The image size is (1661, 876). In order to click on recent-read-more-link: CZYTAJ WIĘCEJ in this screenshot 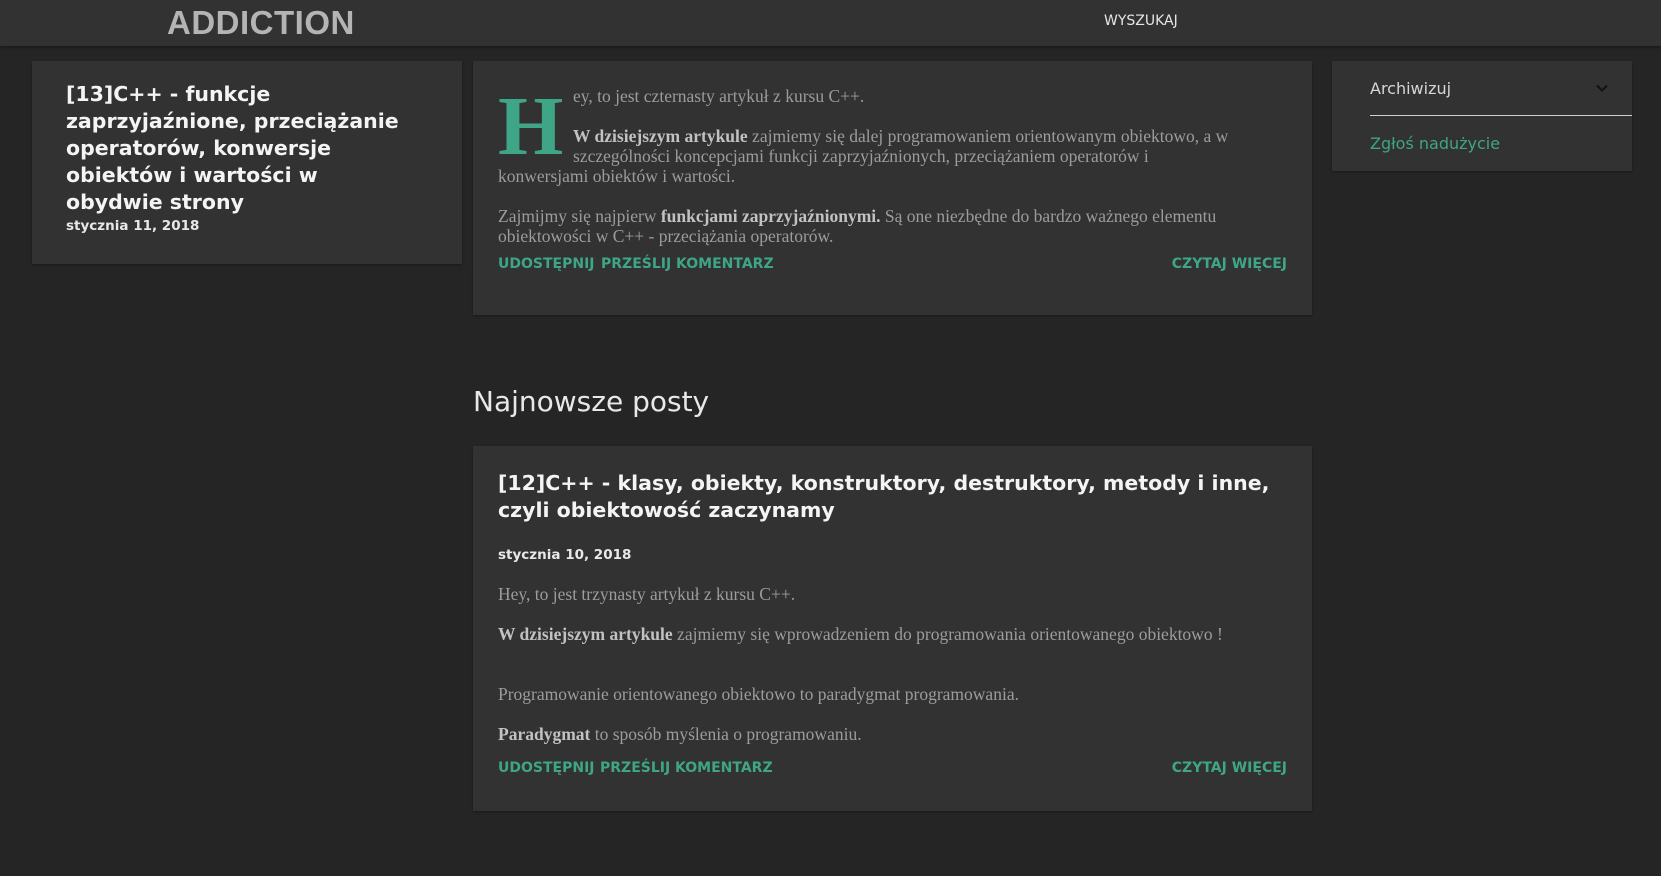, I will do `click(1229, 768)`.